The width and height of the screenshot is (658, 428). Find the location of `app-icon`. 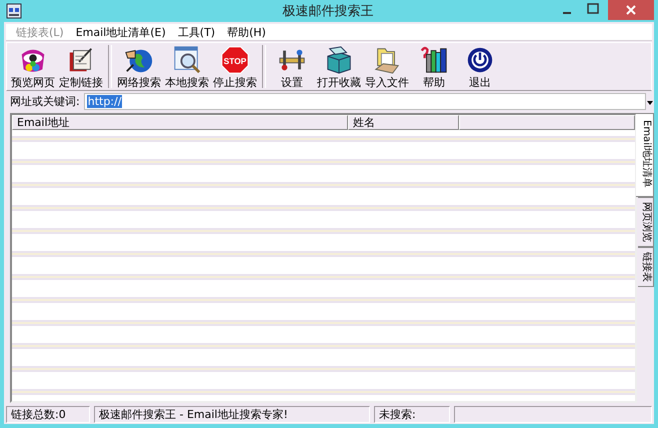

app-icon is located at coordinates (14, 11).